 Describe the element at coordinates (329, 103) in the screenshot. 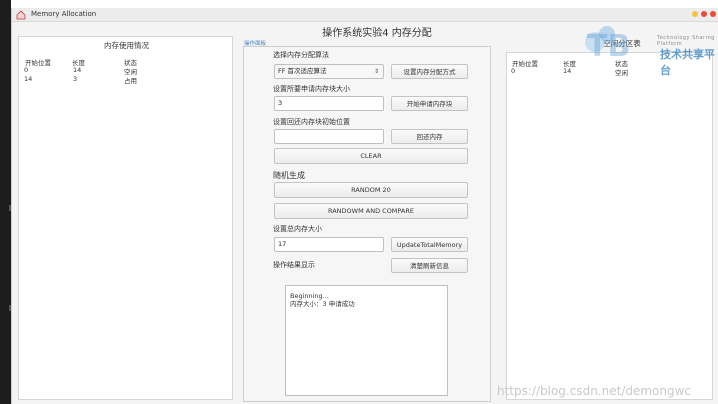

I see `request-size-input: 3` at that location.